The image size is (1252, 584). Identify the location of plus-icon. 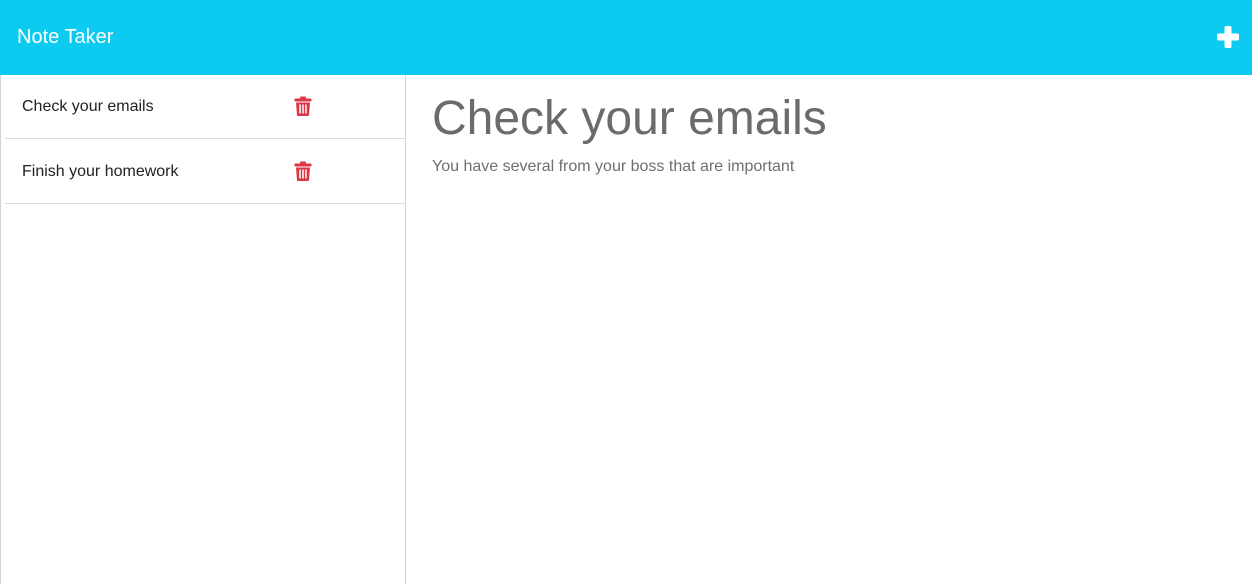
(1228, 37).